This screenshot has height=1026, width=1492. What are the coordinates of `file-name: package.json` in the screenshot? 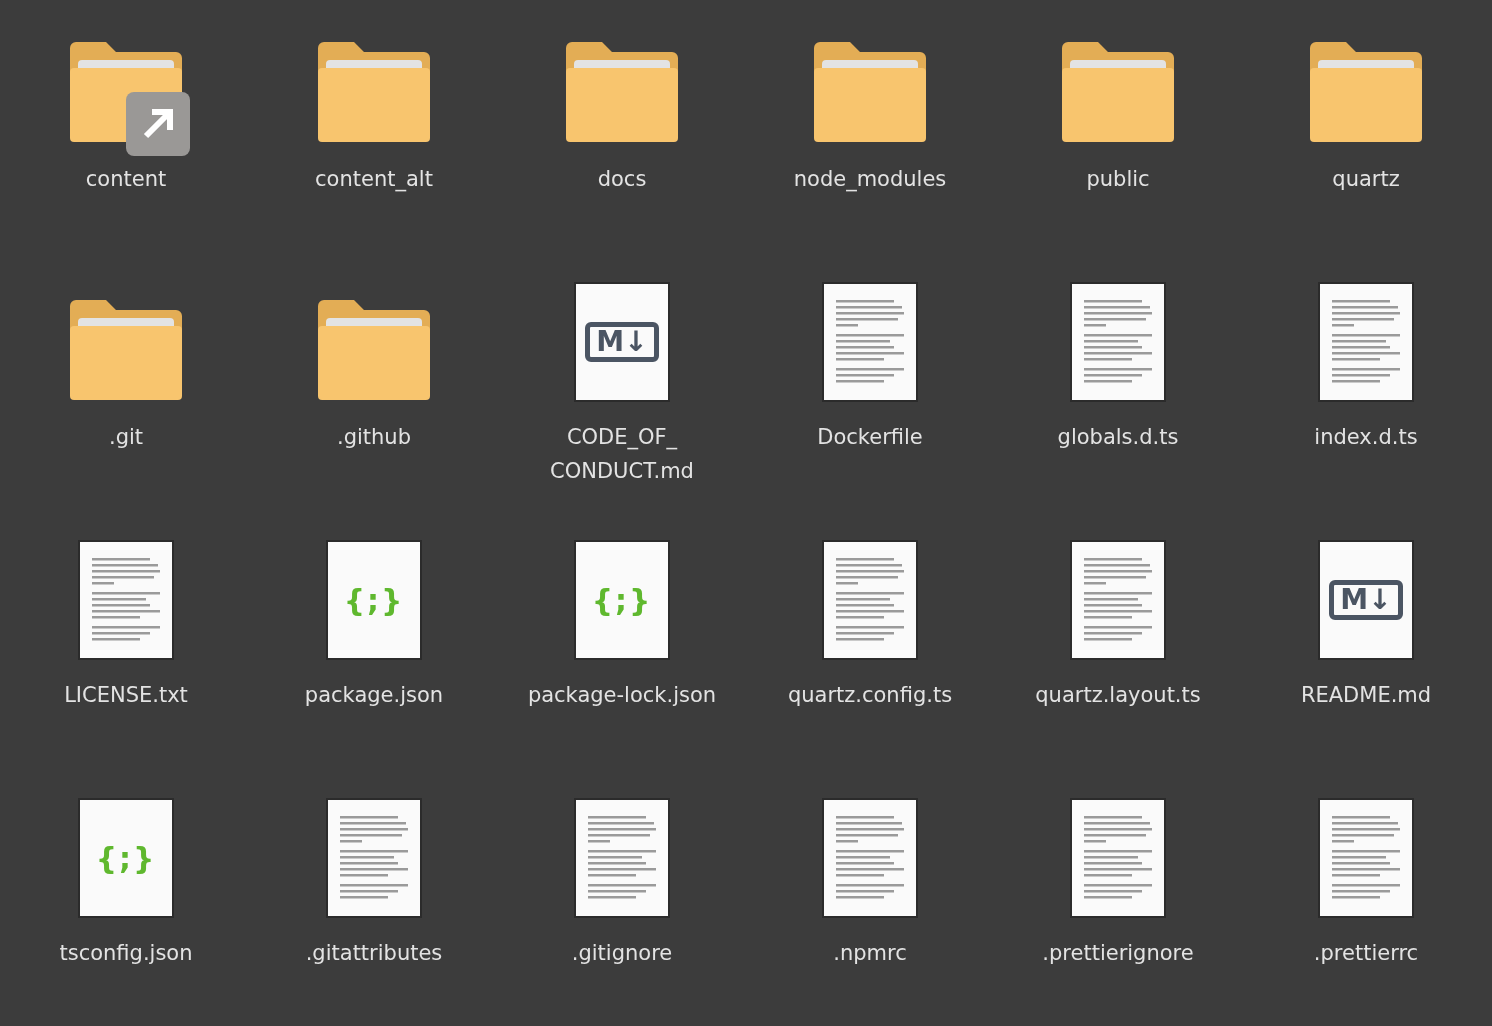 It's located at (374, 695).